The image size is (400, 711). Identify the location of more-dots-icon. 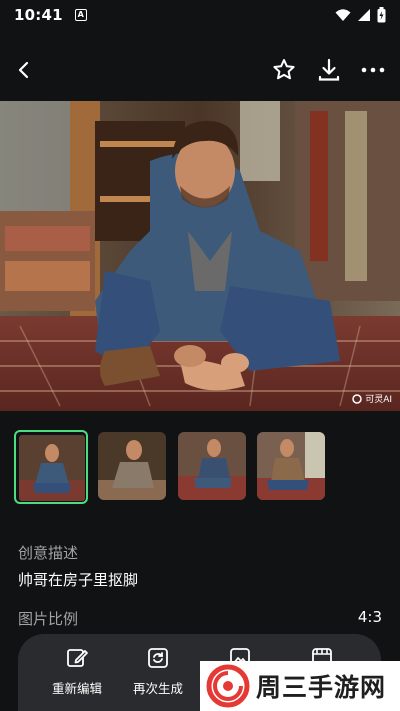
(373, 70).